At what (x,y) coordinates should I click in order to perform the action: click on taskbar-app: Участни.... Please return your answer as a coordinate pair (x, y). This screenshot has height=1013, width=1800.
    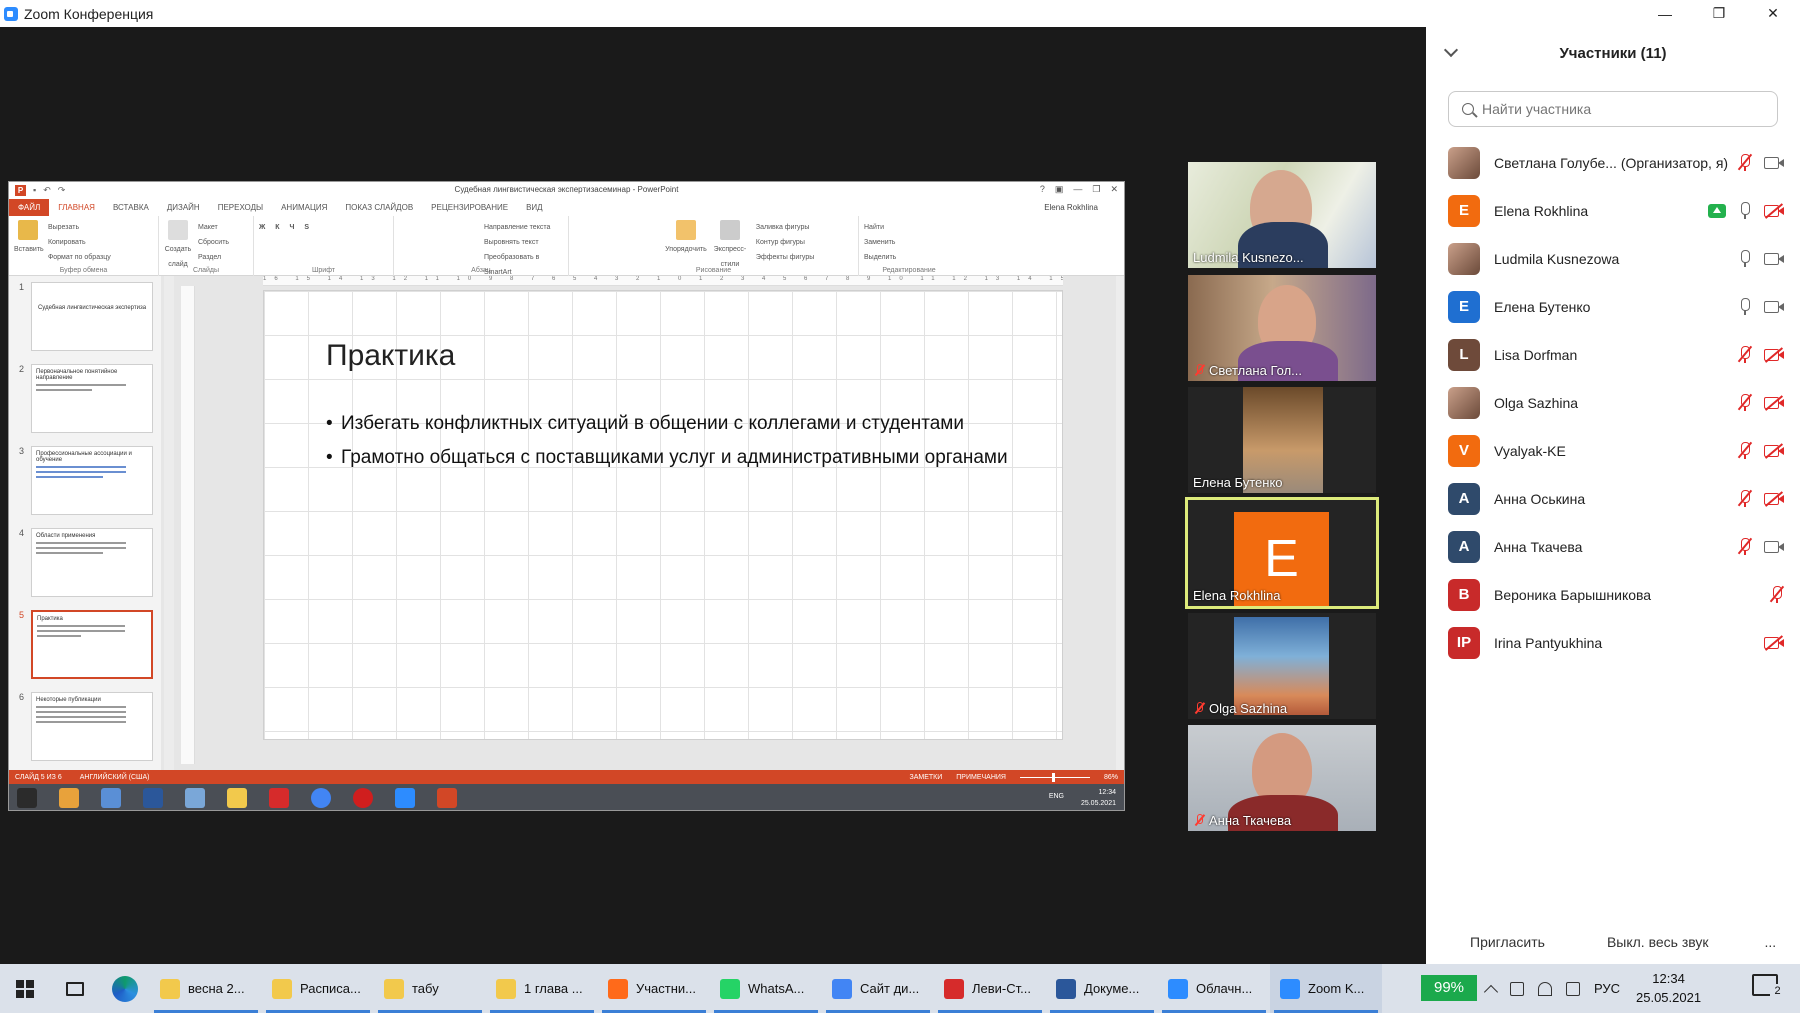
    Looking at the image, I should click on (654, 988).